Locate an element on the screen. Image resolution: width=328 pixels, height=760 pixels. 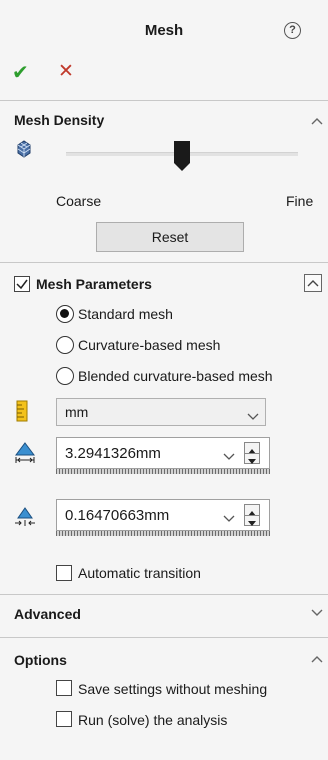
mesh-density-title: Mesh Density is located at coordinates (59, 120).